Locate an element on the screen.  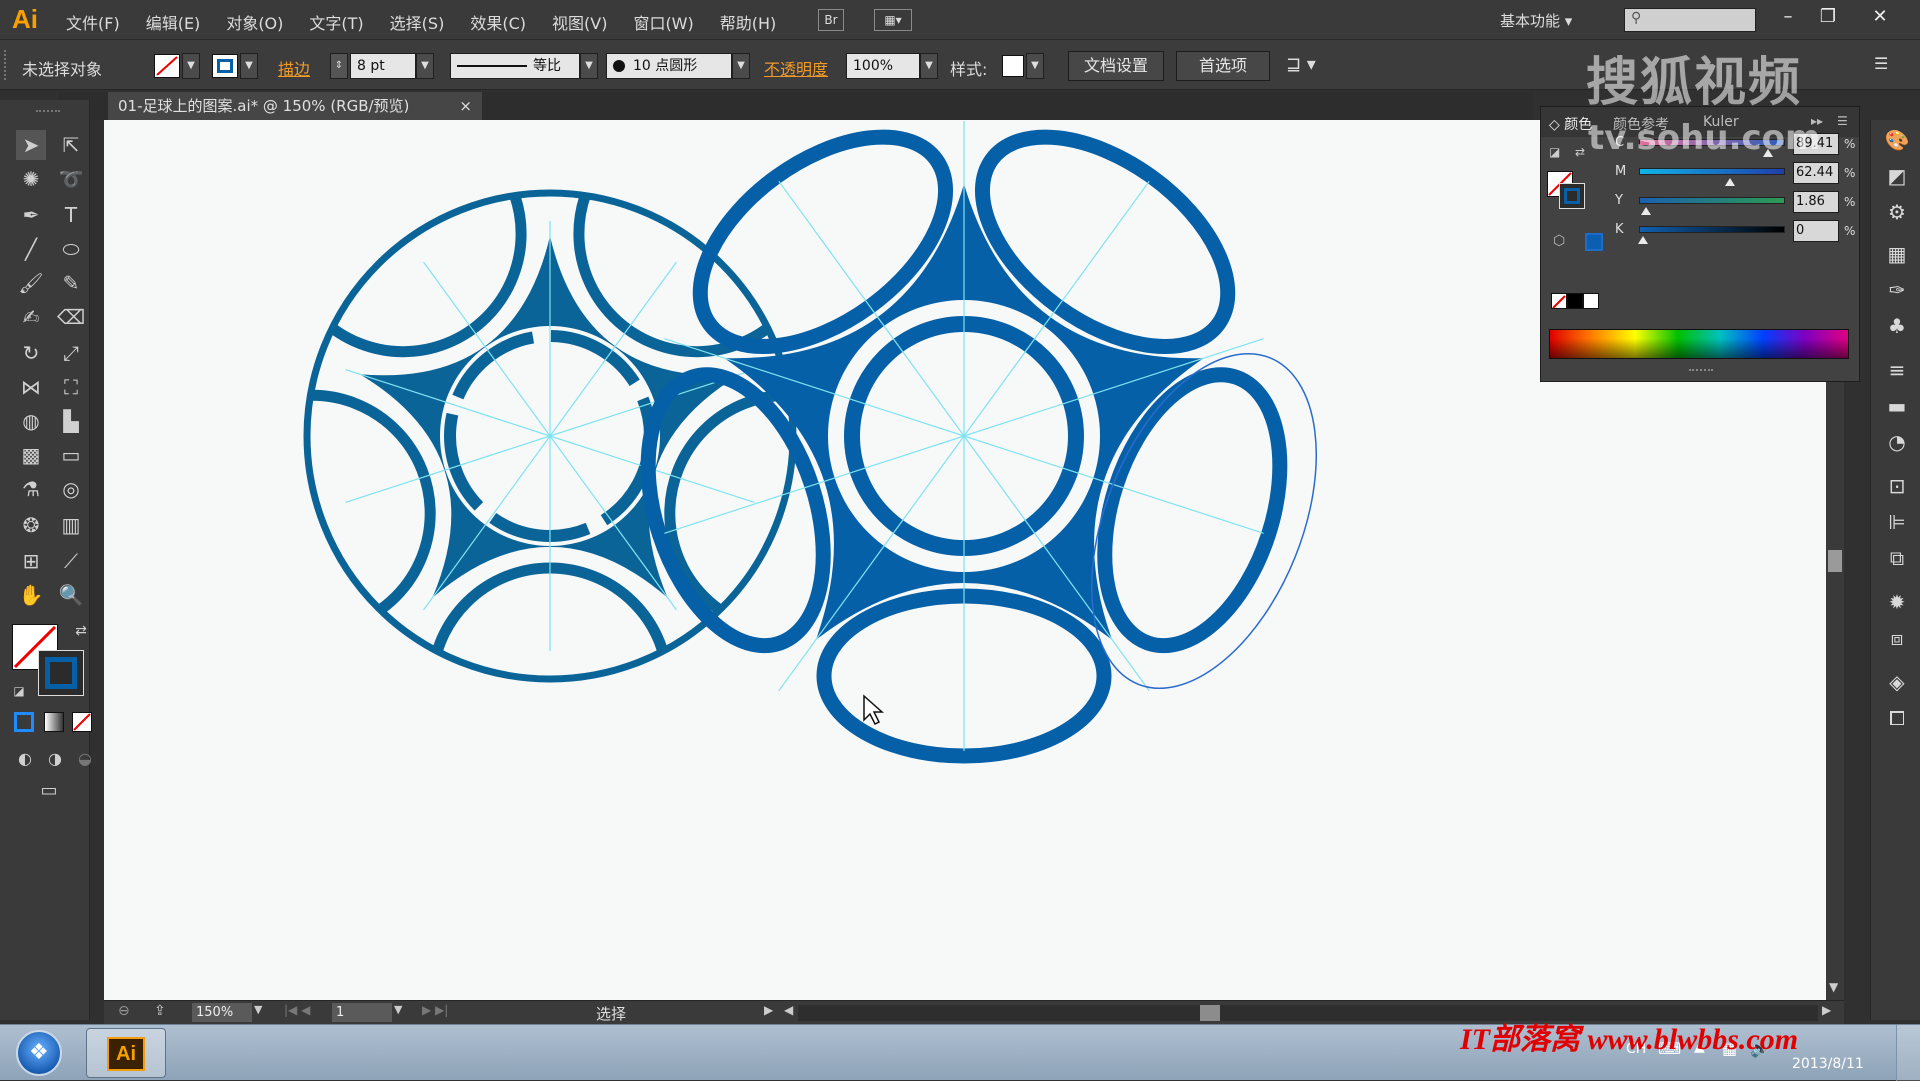
mesh-tool-icon: ▩ is located at coordinates (31, 455).